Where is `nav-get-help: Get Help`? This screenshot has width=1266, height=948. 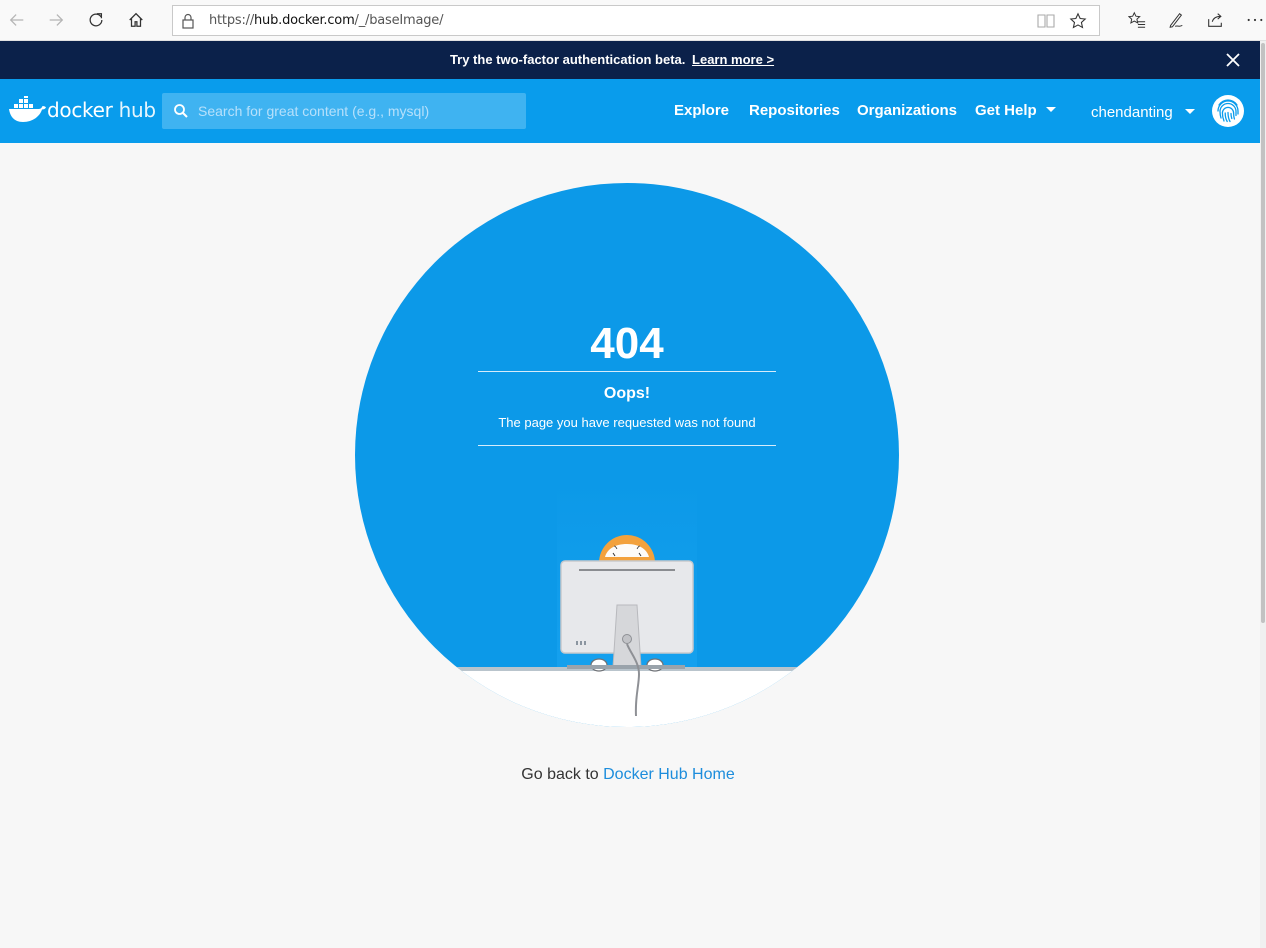
nav-get-help: Get Help is located at coordinates (1015, 110).